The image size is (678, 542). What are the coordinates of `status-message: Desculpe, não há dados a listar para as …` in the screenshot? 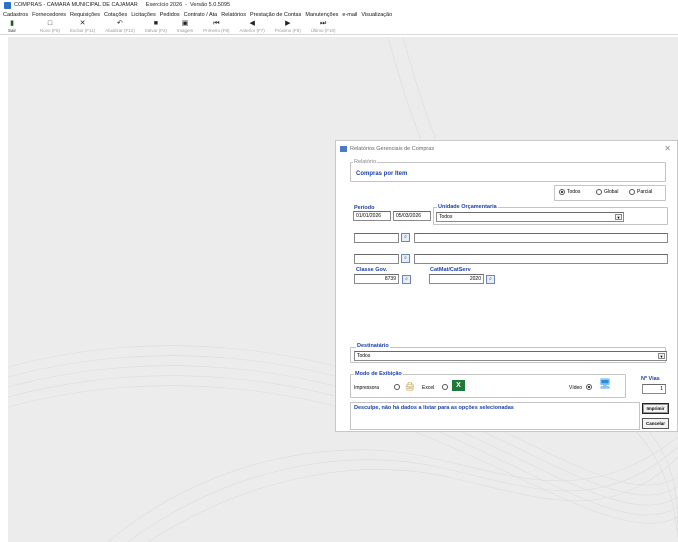 It's located at (495, 416).